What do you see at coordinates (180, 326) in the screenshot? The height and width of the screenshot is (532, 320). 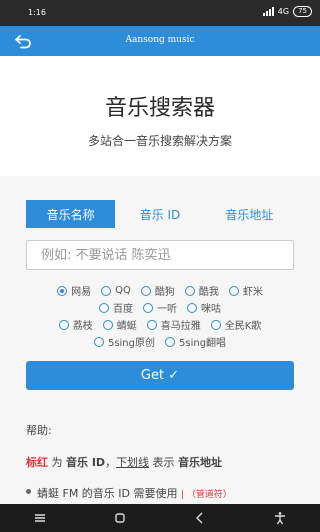 I see `source-label: 喜马拉雅` at bounding box center [180, 326].